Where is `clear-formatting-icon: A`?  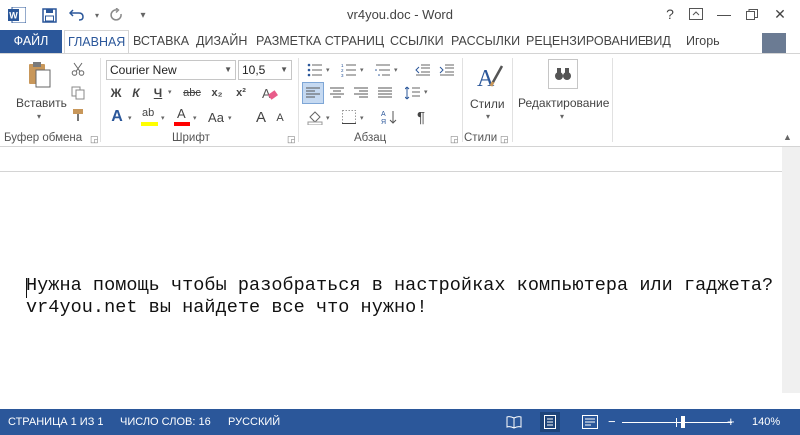
clear-formatting-icon: A is located at coordinates (269, 93).